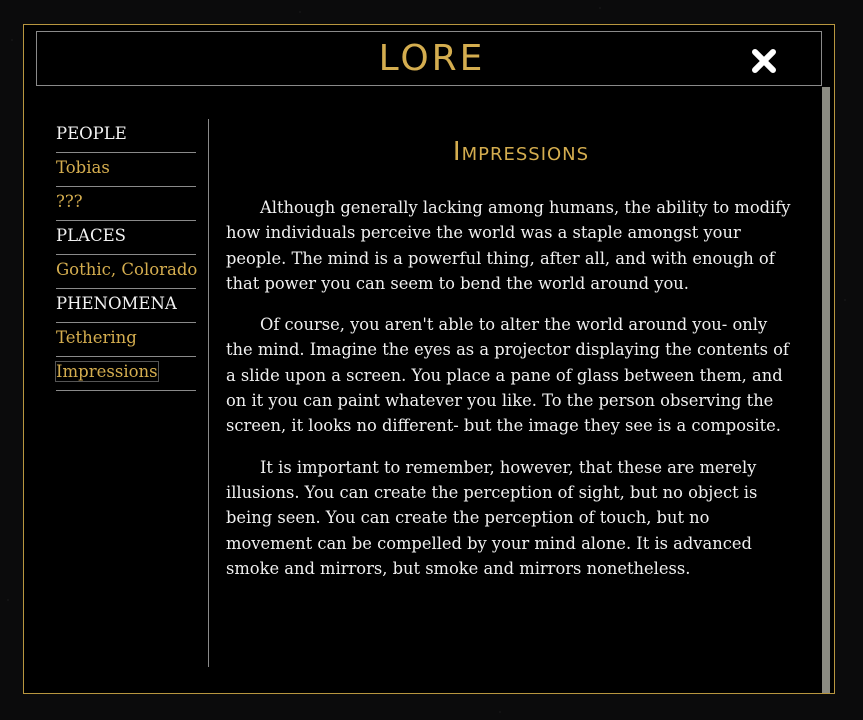  Describe the element at coordinates (125, 374) in the screenshot. I see `sidebar-item-impressions: Impressions` at that location.